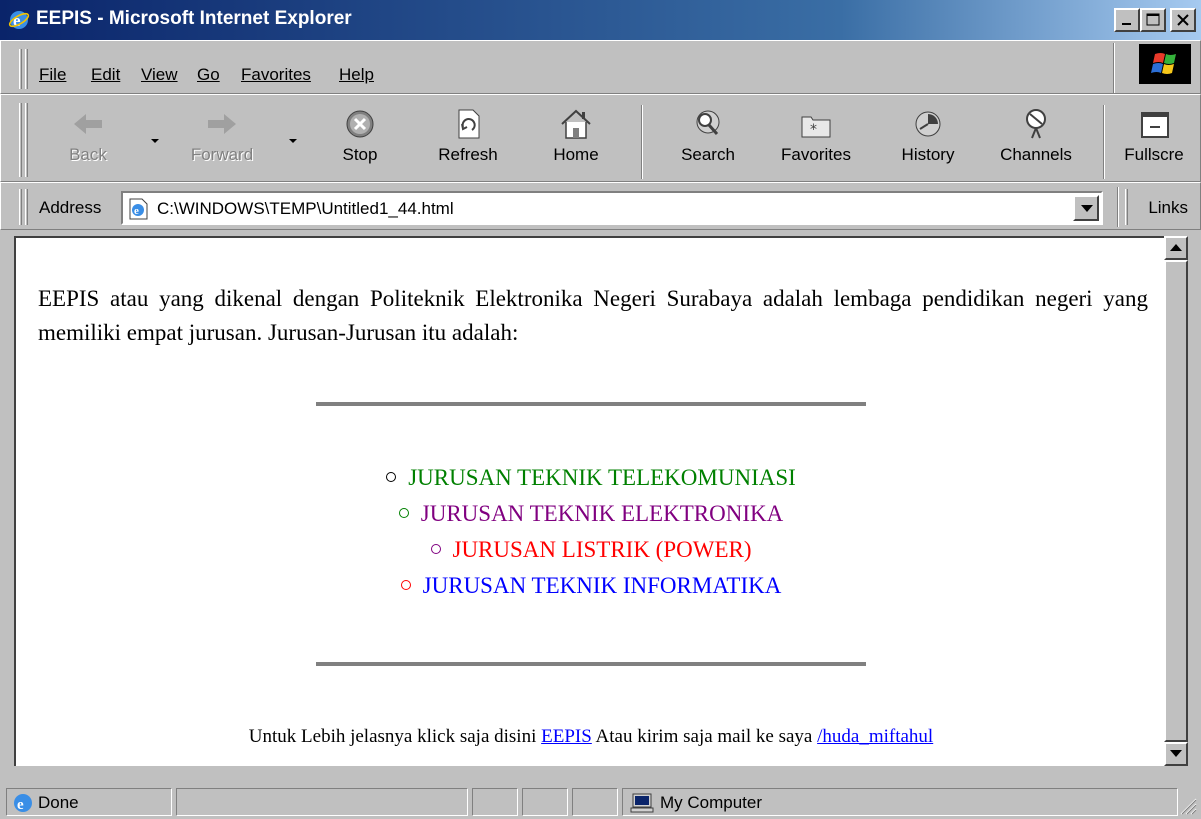 The height and width of the screenshot is (819, 1201). I want to click on forward-button: Forward, so click(222, 142).